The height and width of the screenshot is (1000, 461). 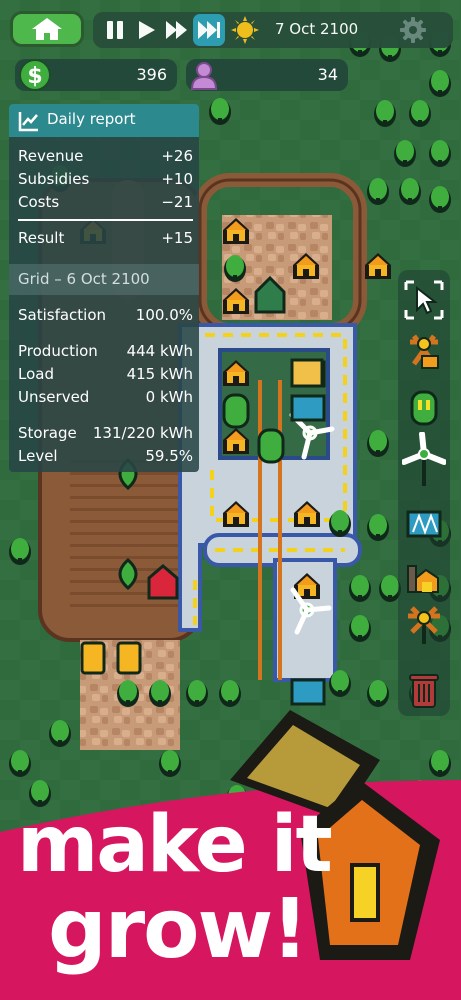 I want to click on speed-controls: 7 Oct 2100, so click(x=273, y=30).